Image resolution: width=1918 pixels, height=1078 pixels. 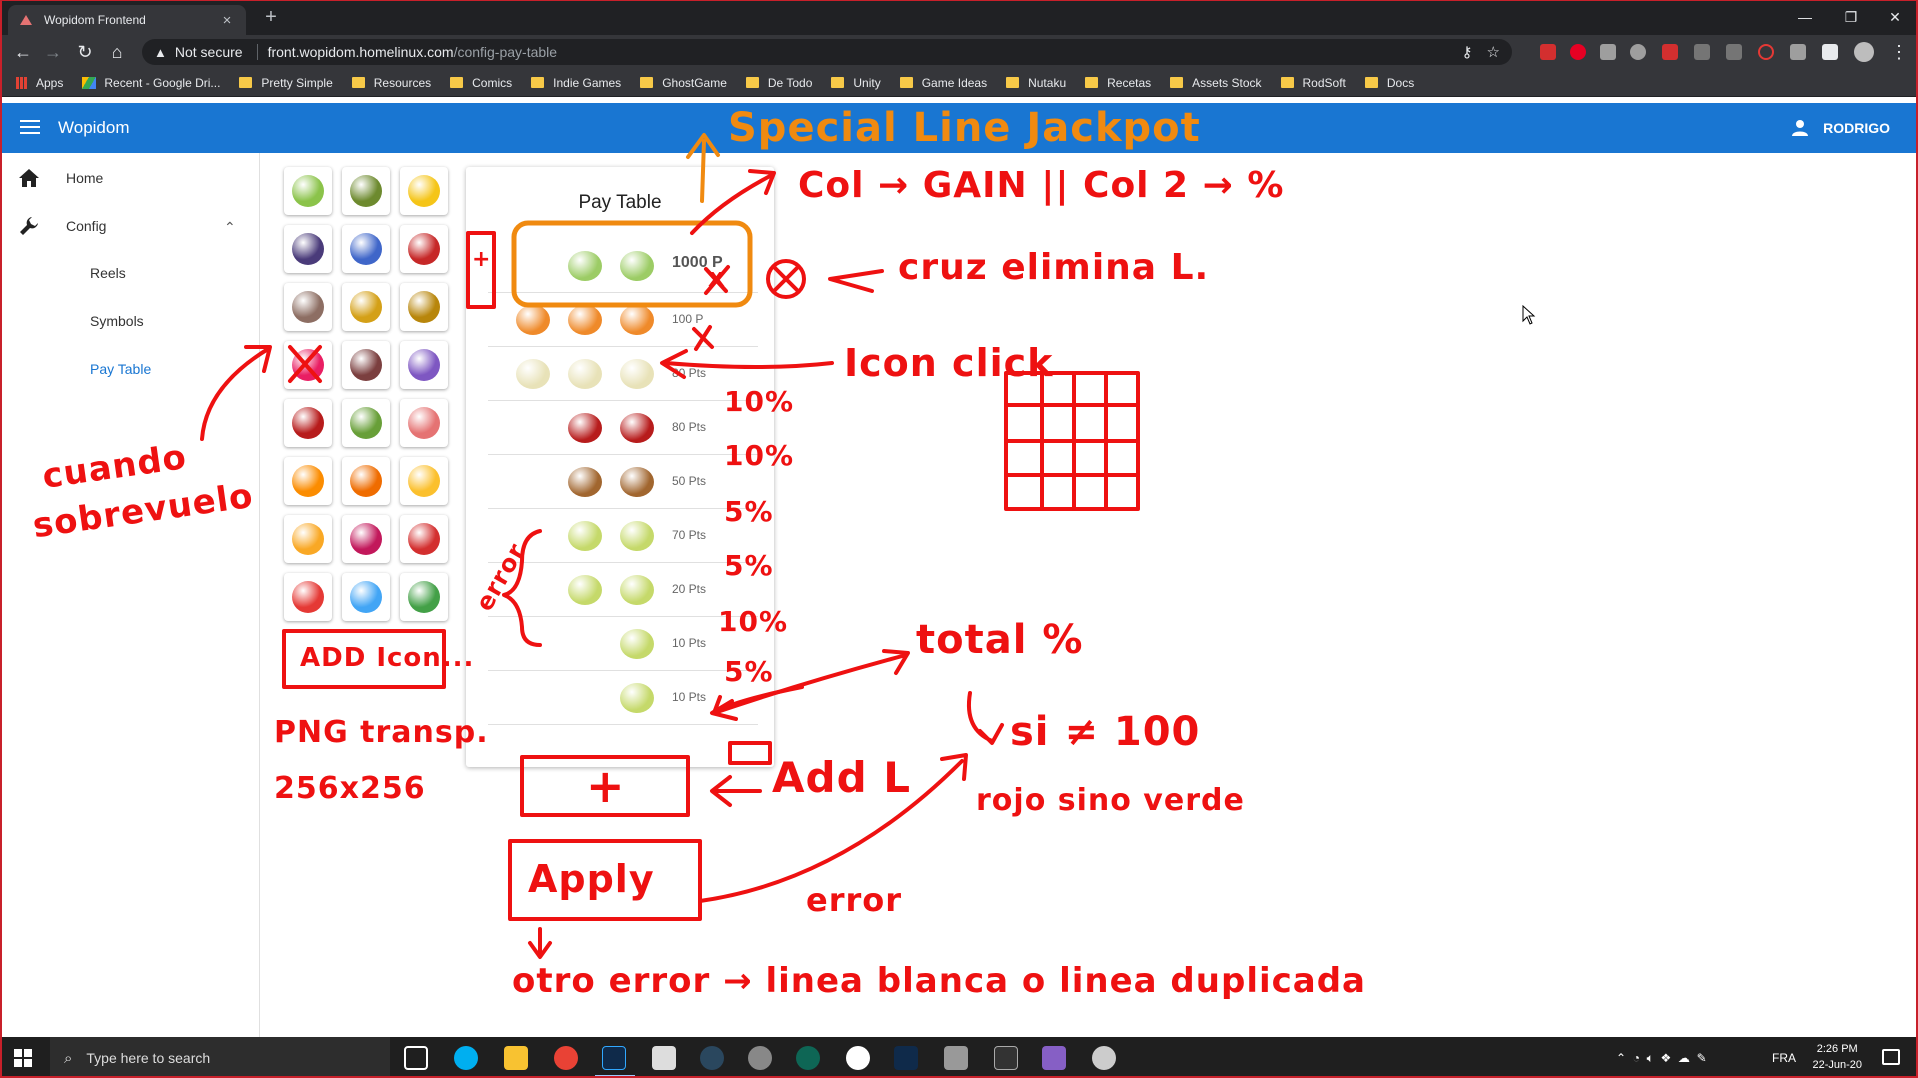 I want to click on bookmark-item: Recetas, so click(x=1118, y=83).